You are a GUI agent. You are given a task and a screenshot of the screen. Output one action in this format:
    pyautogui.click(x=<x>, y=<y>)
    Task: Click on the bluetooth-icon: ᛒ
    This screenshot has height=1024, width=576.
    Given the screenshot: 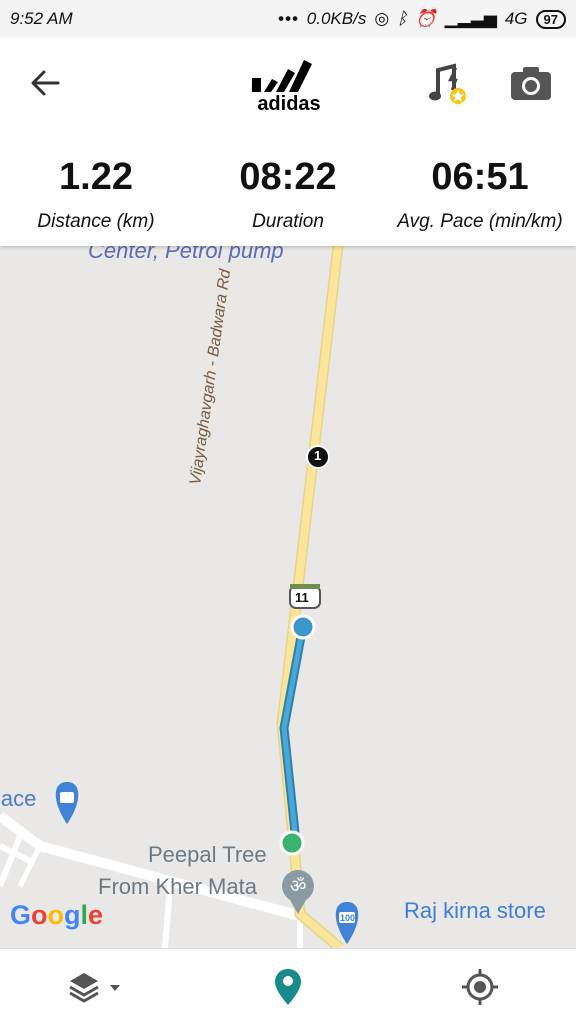 What is the action you would take?
    pyautogui.click(x=402, y=18)
    